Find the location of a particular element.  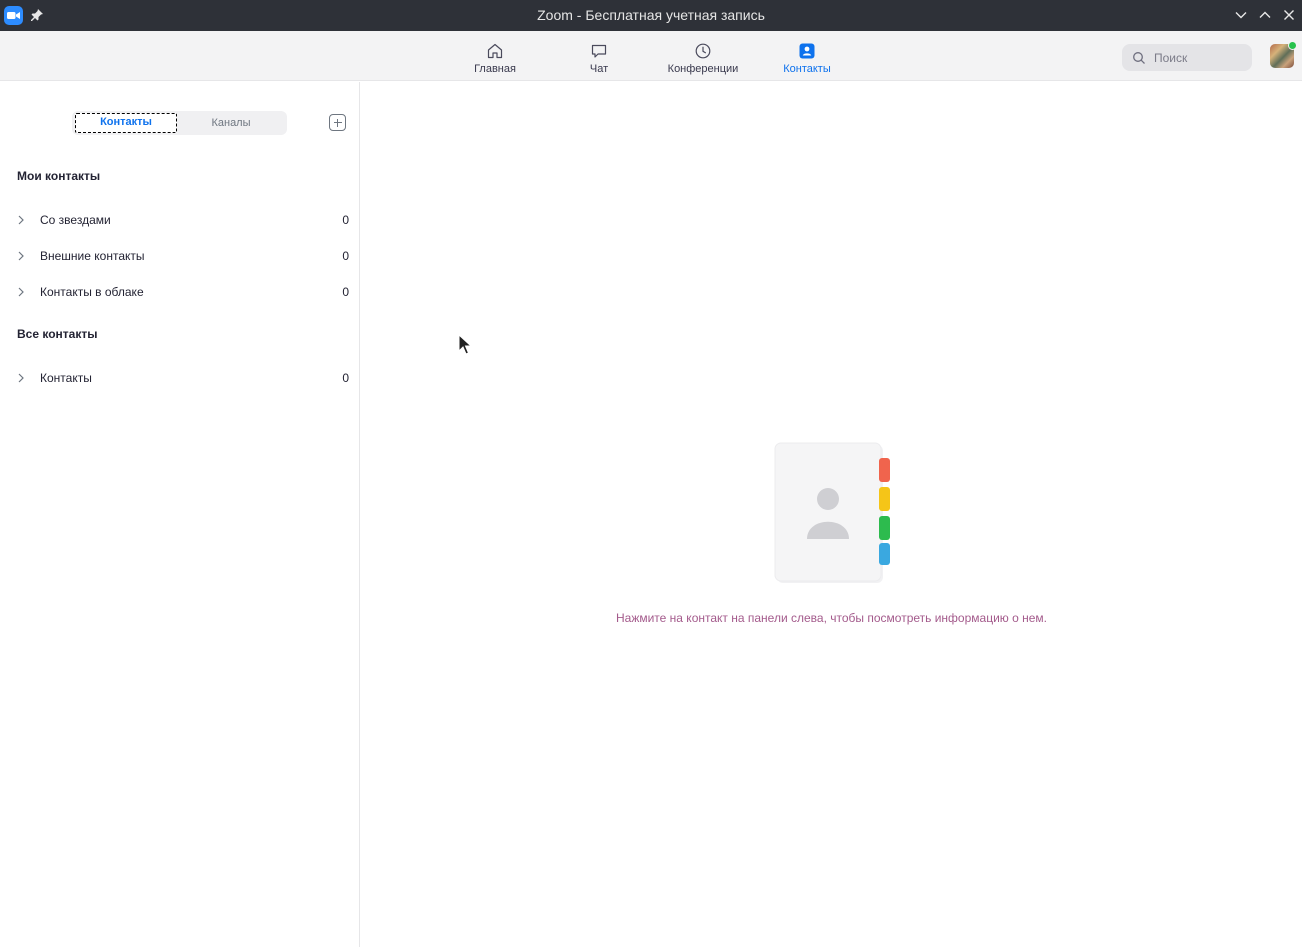

contact-group-label: Внешние контакты is located at coordinates (92, 256).